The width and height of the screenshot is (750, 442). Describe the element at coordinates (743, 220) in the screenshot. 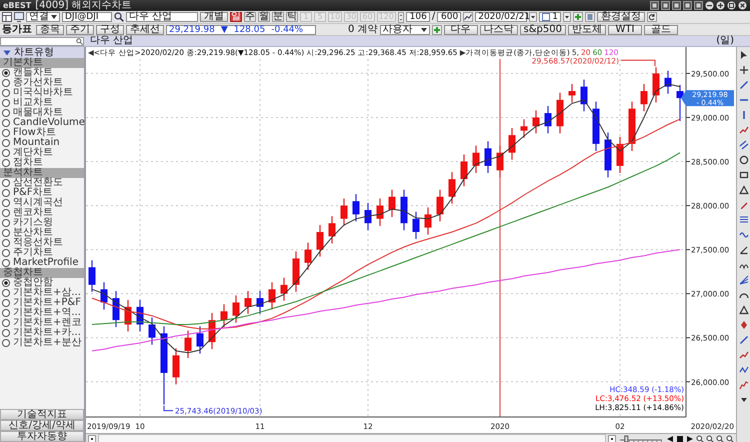

I see `fibonacci-icon` at that location.